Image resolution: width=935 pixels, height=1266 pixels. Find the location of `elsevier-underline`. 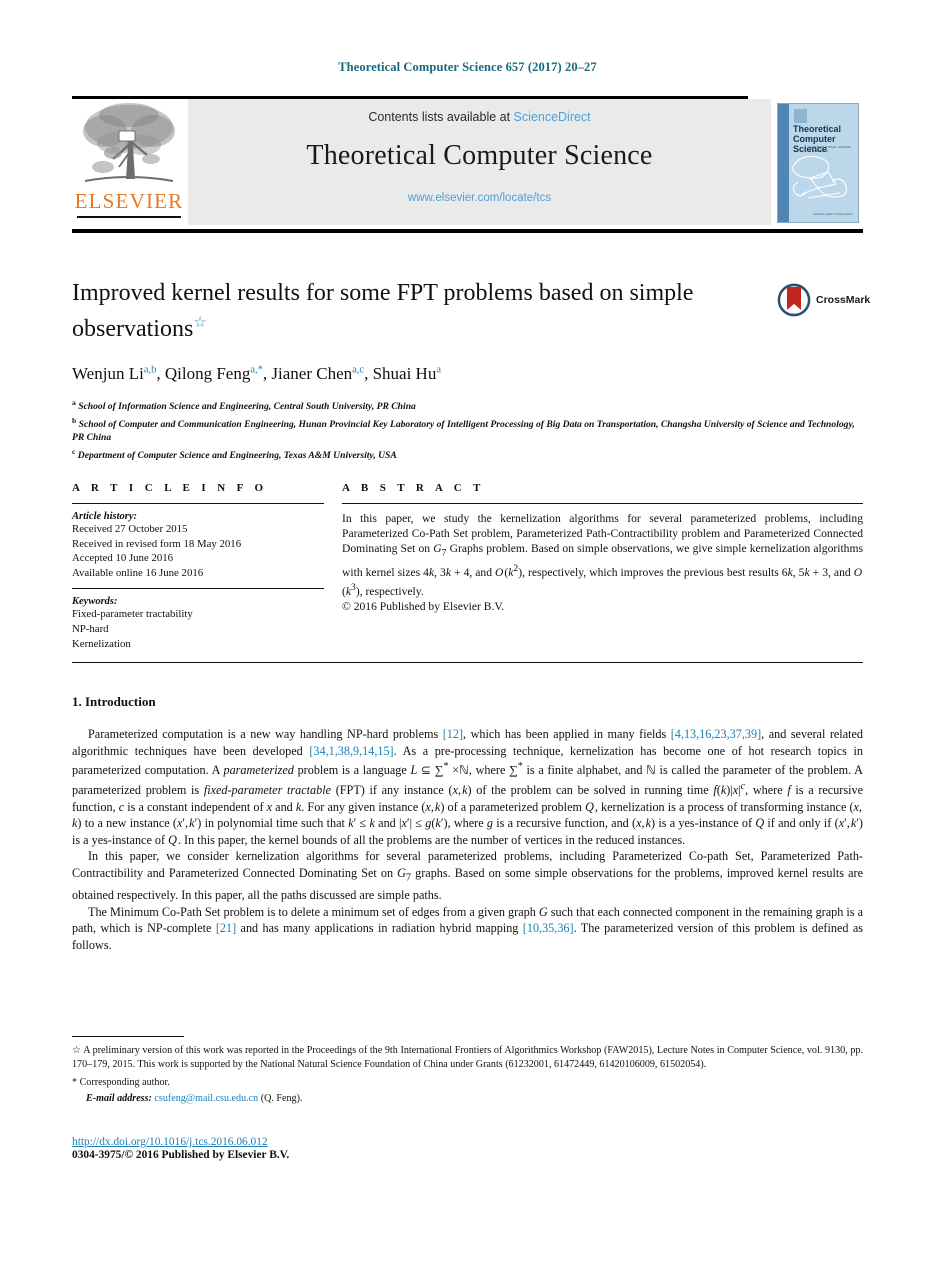

elsevier-underline is located at coordinates (129, 217).